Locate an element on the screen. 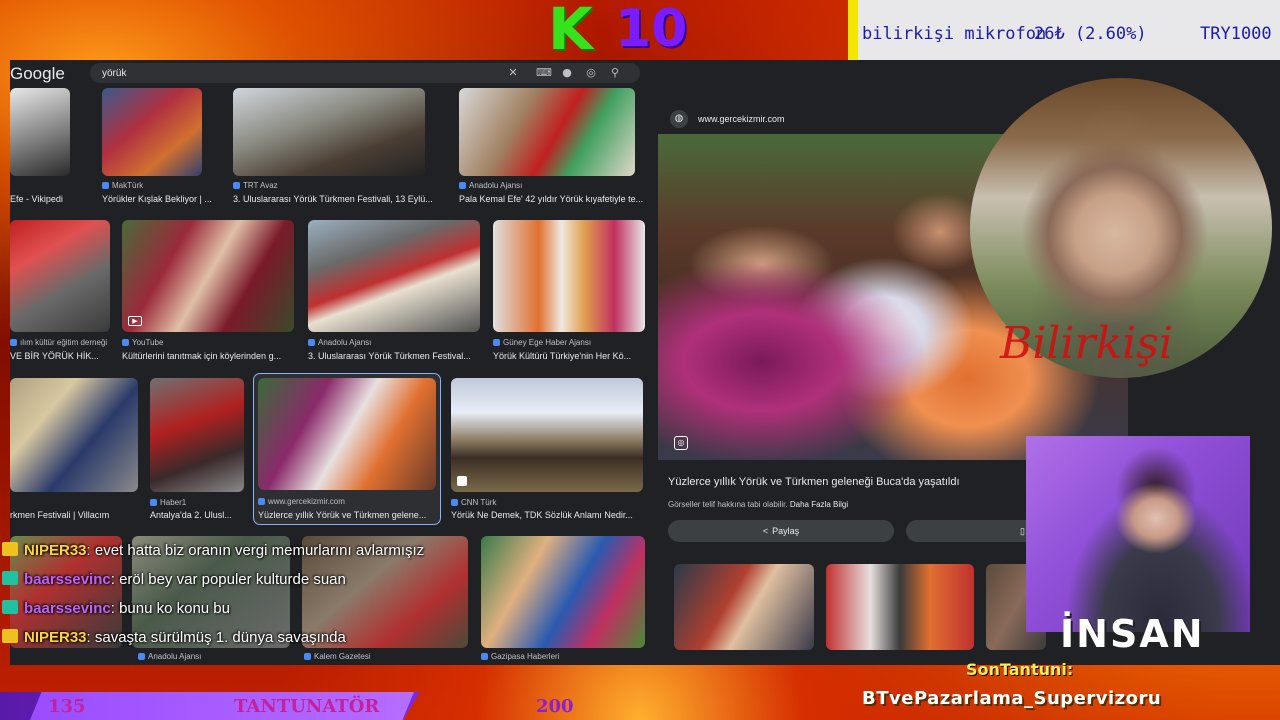 The width and height of the screenshot is (1280, 720). google-logo: Google is located at coordinates (37, 74).